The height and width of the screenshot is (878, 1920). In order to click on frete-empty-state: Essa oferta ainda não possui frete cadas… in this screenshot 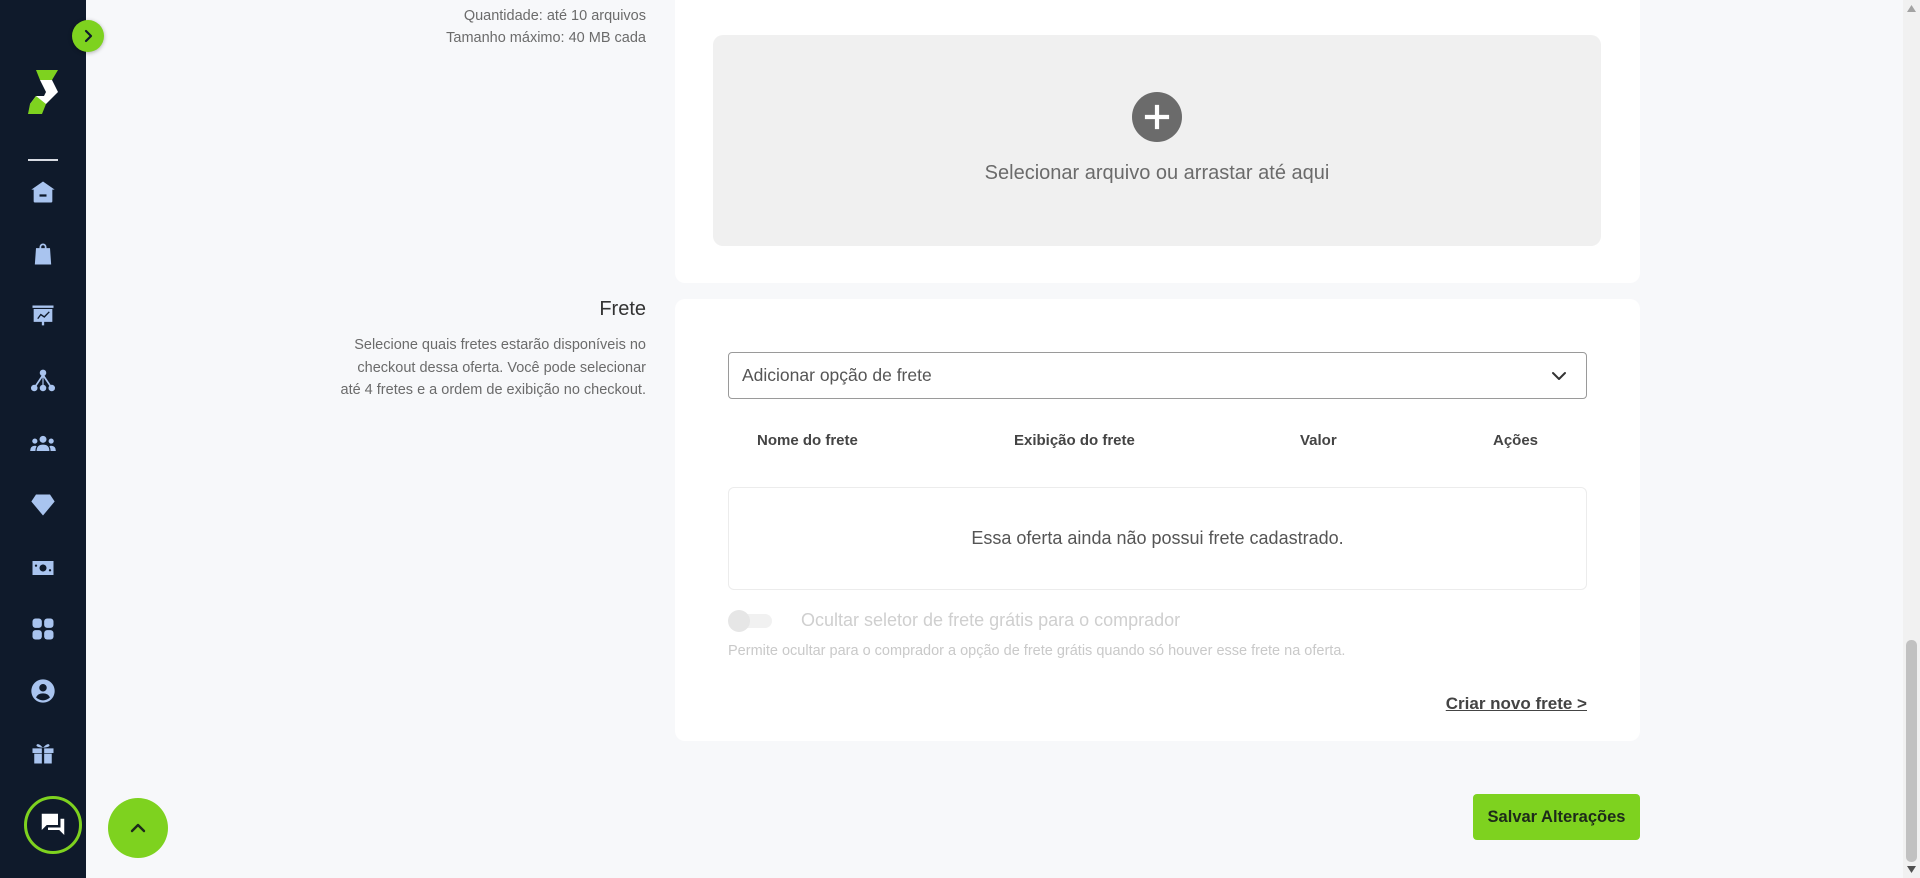, I will do `click(1157, 538)`.